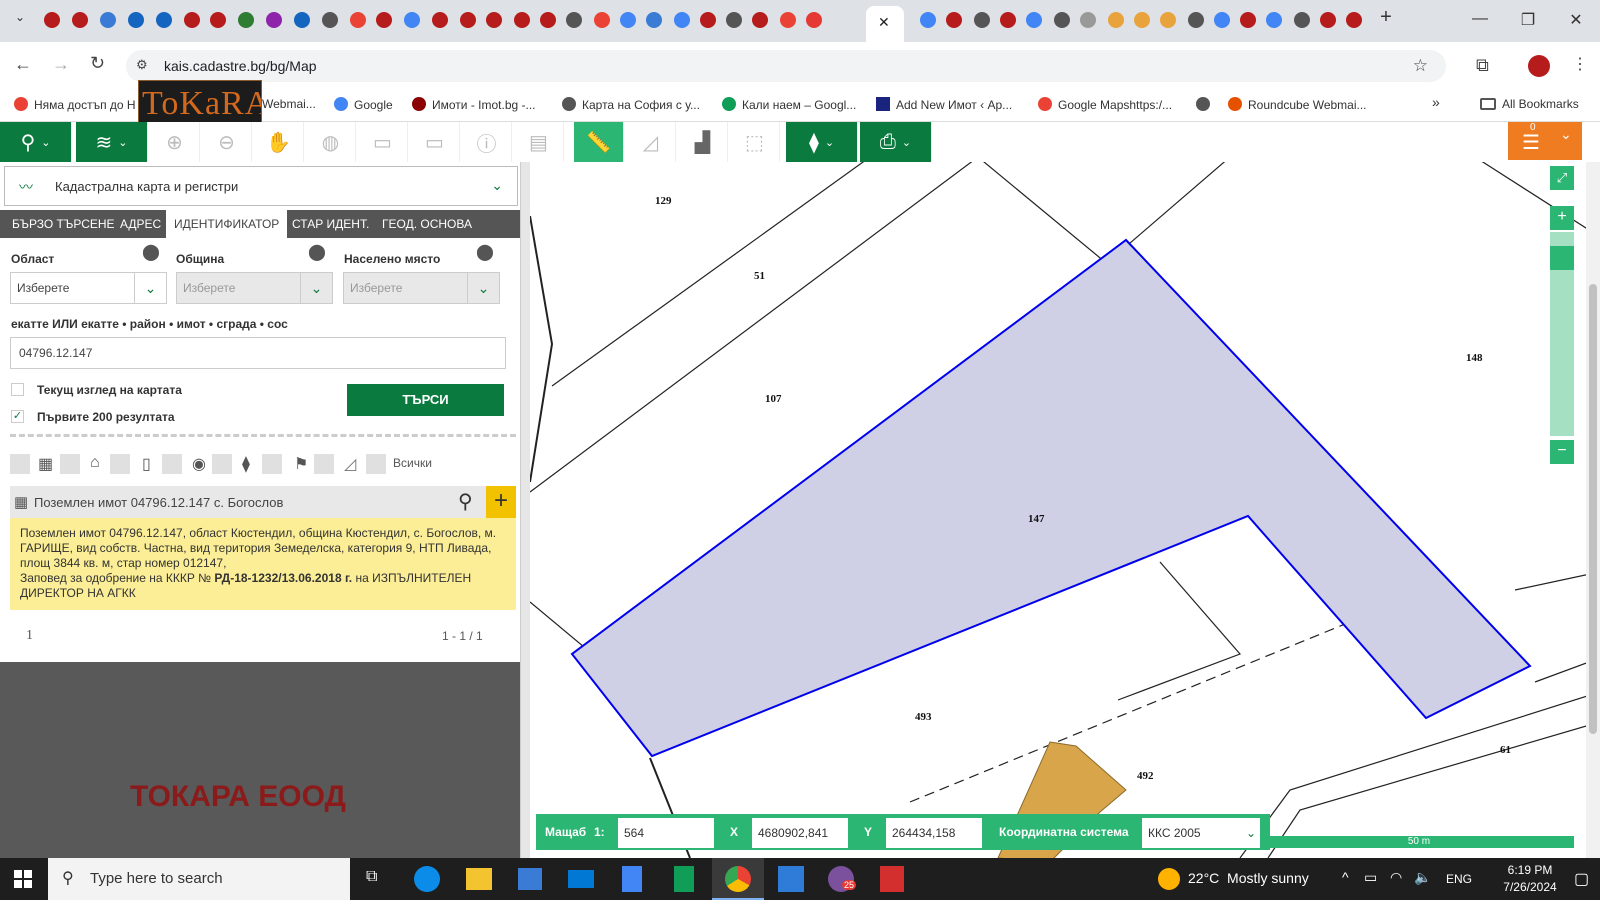 This screenshot has height=900, width=1600. What do you see at coordinates (140, 224) in the screenshot?
I see `tab-address: АДРЕС` at bounding box center [140, 224].